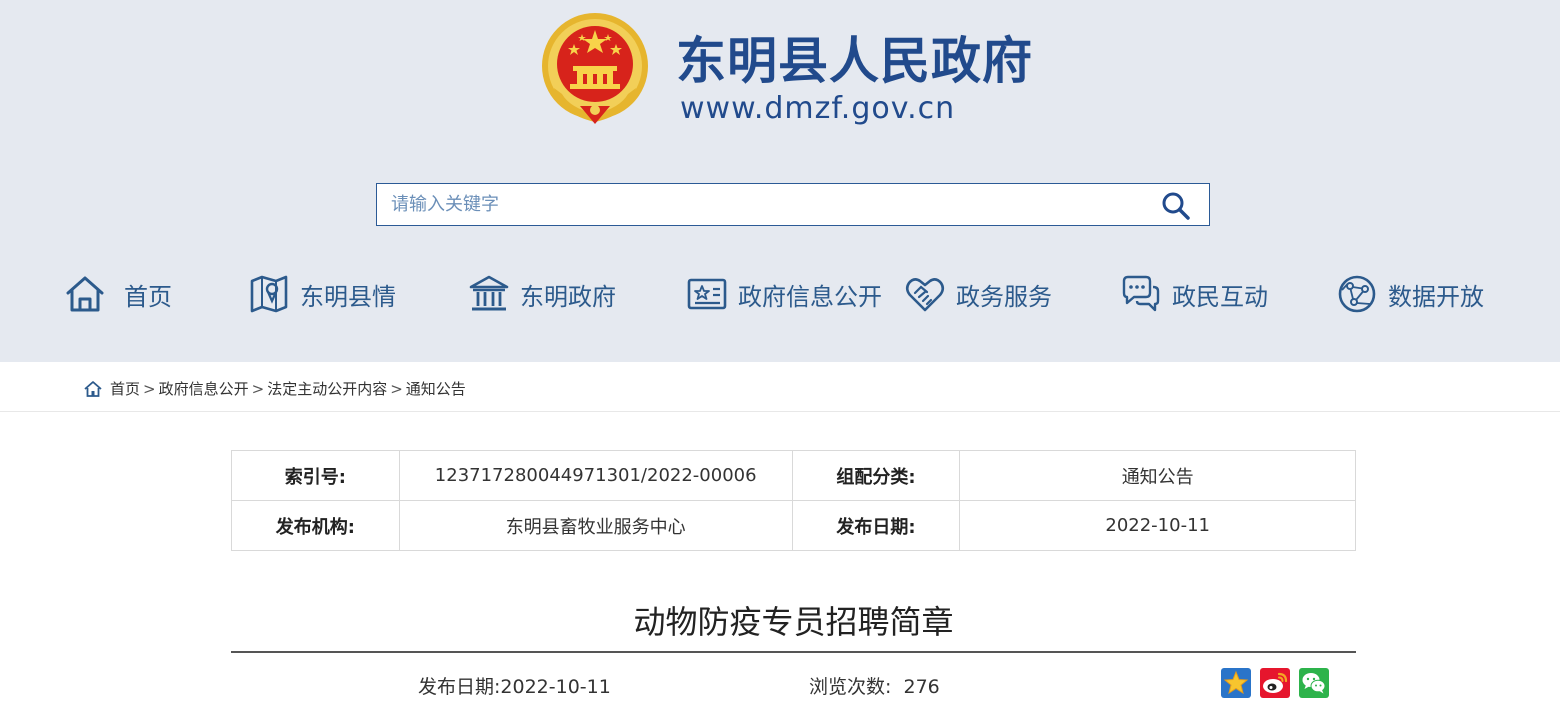 The width and height of the screenshot is (1560, 716). Describe the element at coordinates (1157, 525) in the screenshot. I see `publish-date-value: 2022-10-11` at that location.